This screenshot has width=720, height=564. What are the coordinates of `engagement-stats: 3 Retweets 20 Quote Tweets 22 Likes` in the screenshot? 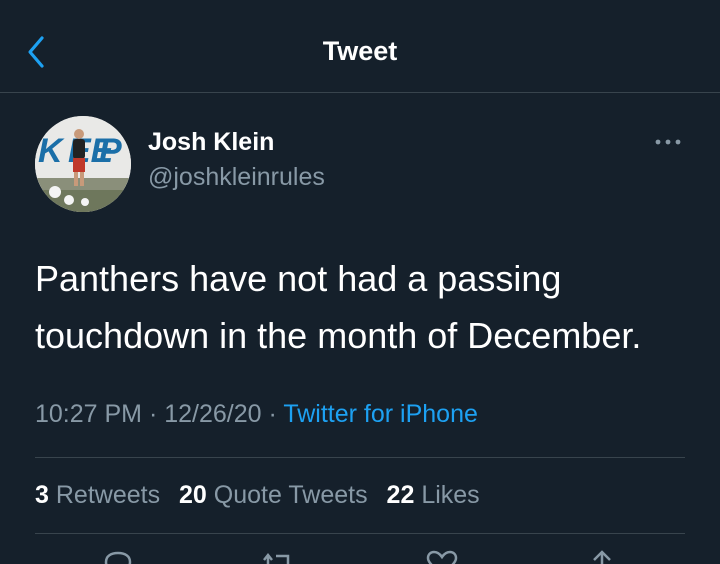 It's located at (263, 495).